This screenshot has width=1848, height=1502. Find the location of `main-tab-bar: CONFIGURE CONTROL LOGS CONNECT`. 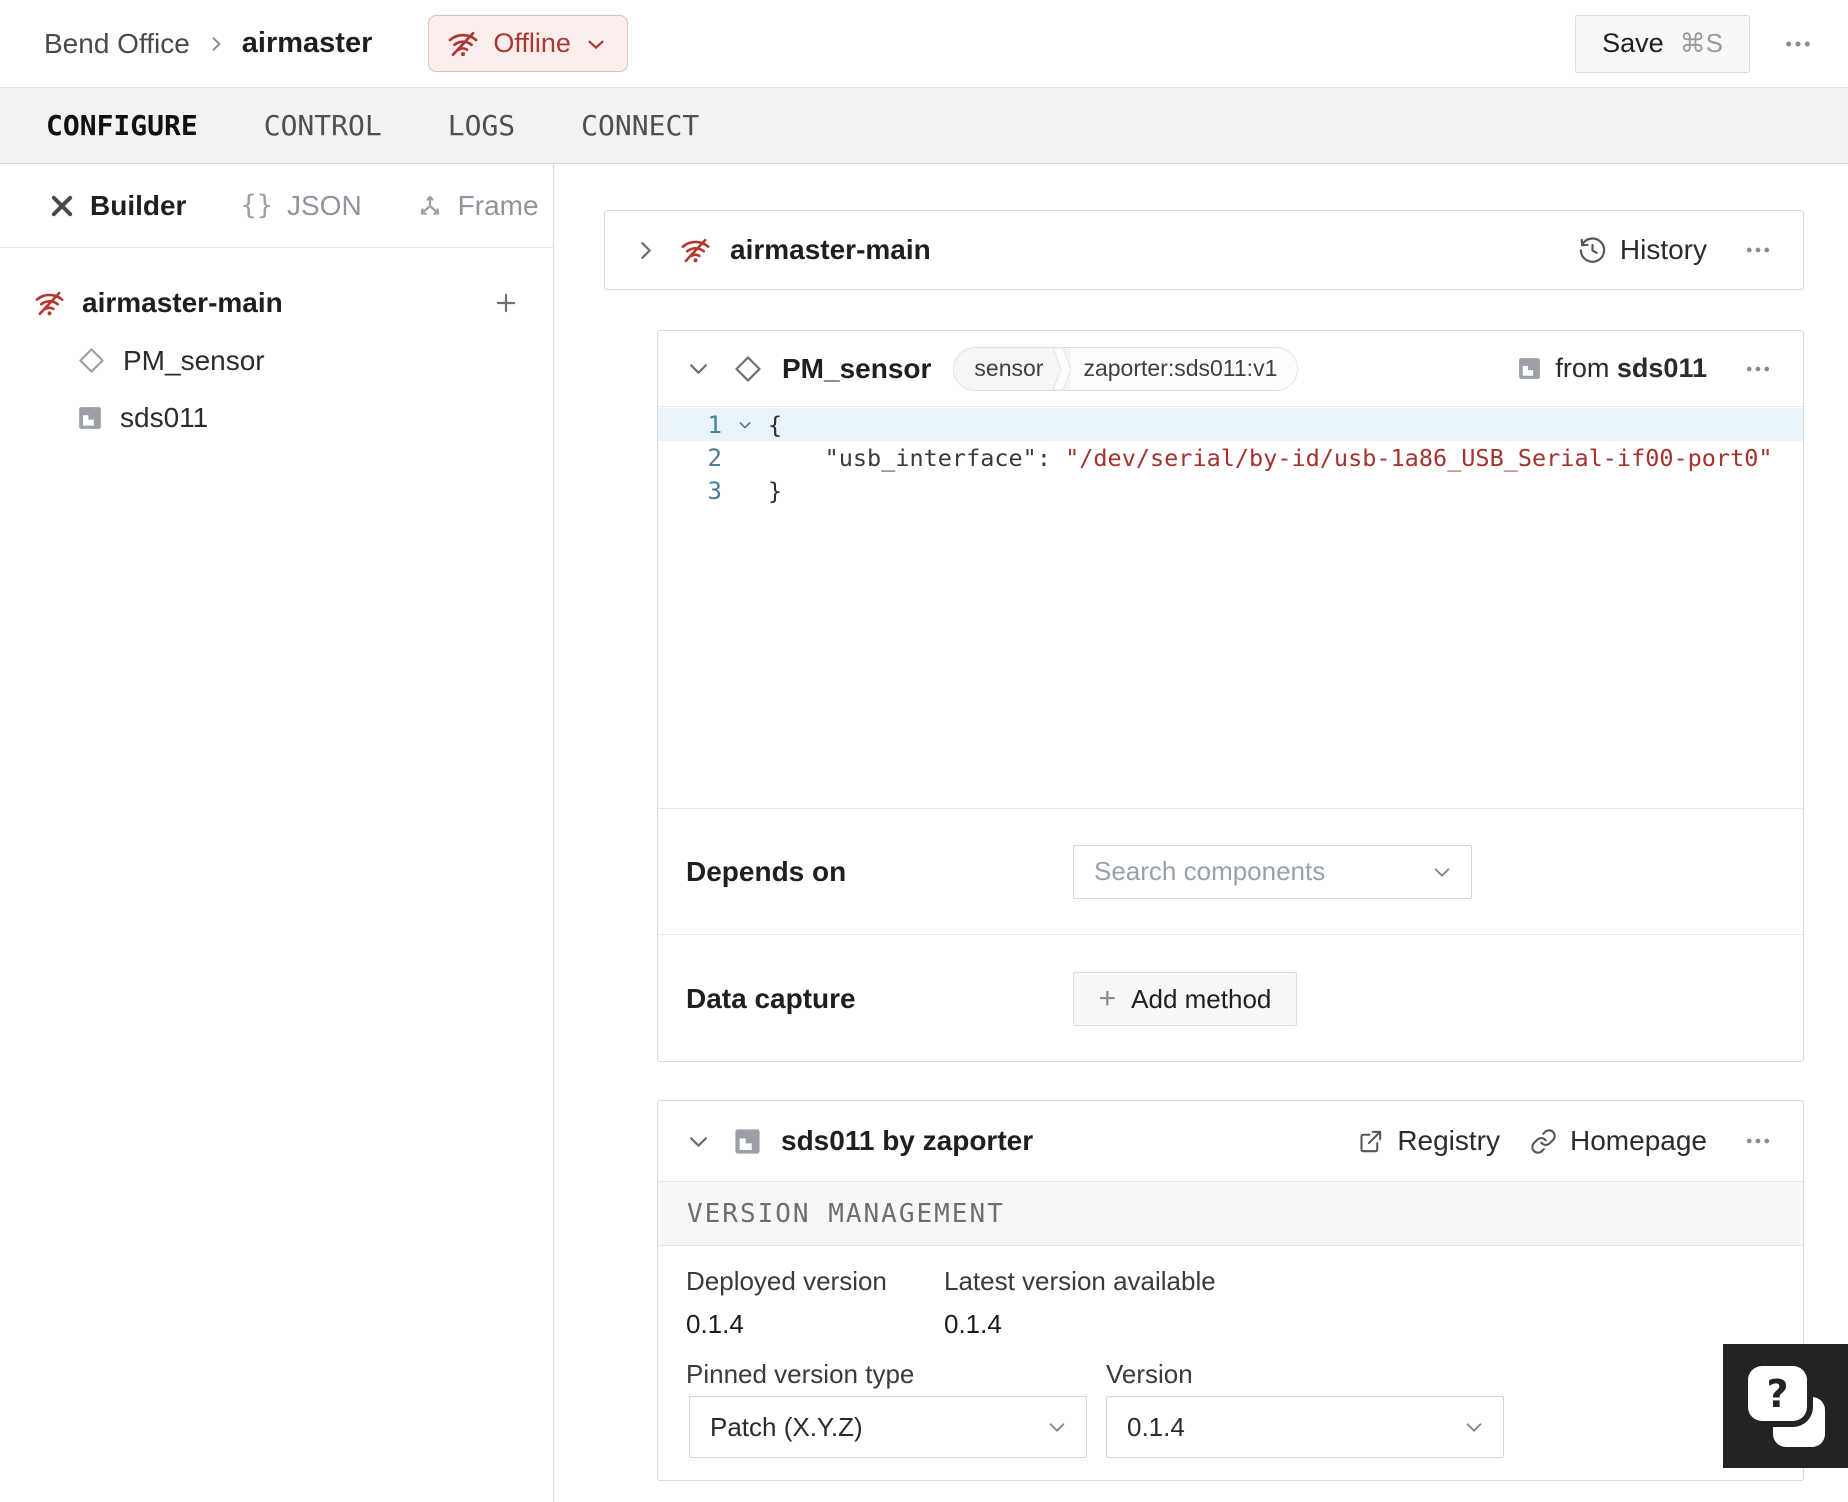

main-tab-bar: CONFIGURE CONTROL LOGS CONNECT is located at coordinates (924, 126).